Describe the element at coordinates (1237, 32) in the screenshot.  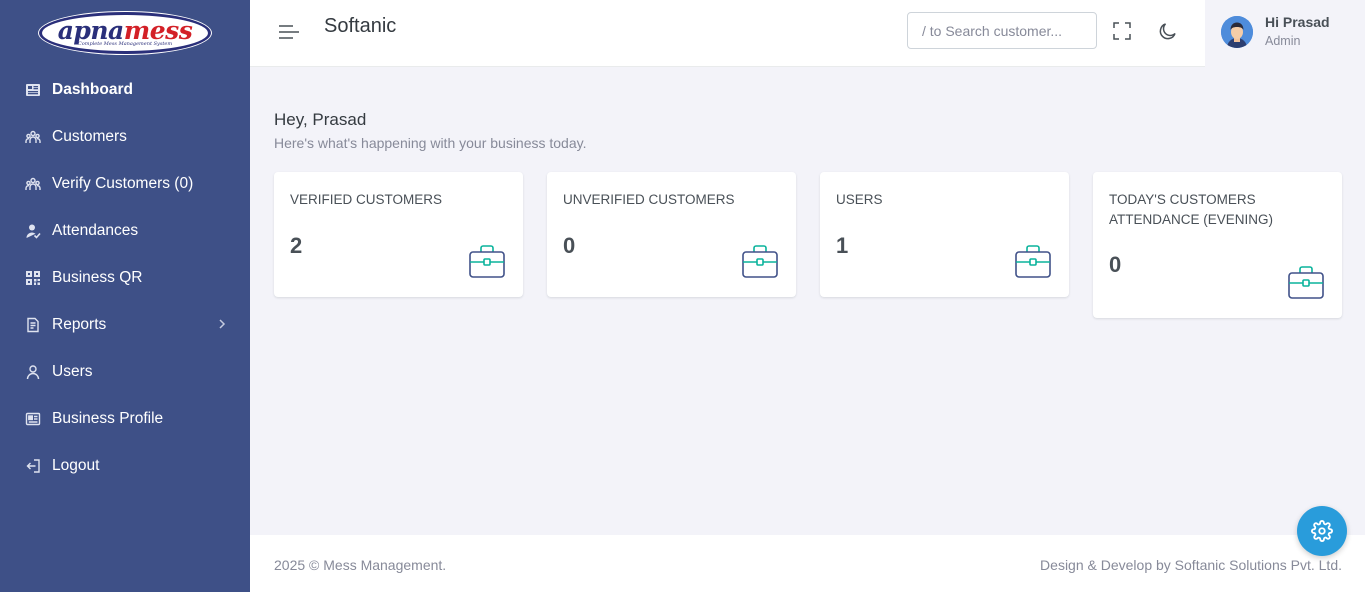
I see `avatar` at that location.